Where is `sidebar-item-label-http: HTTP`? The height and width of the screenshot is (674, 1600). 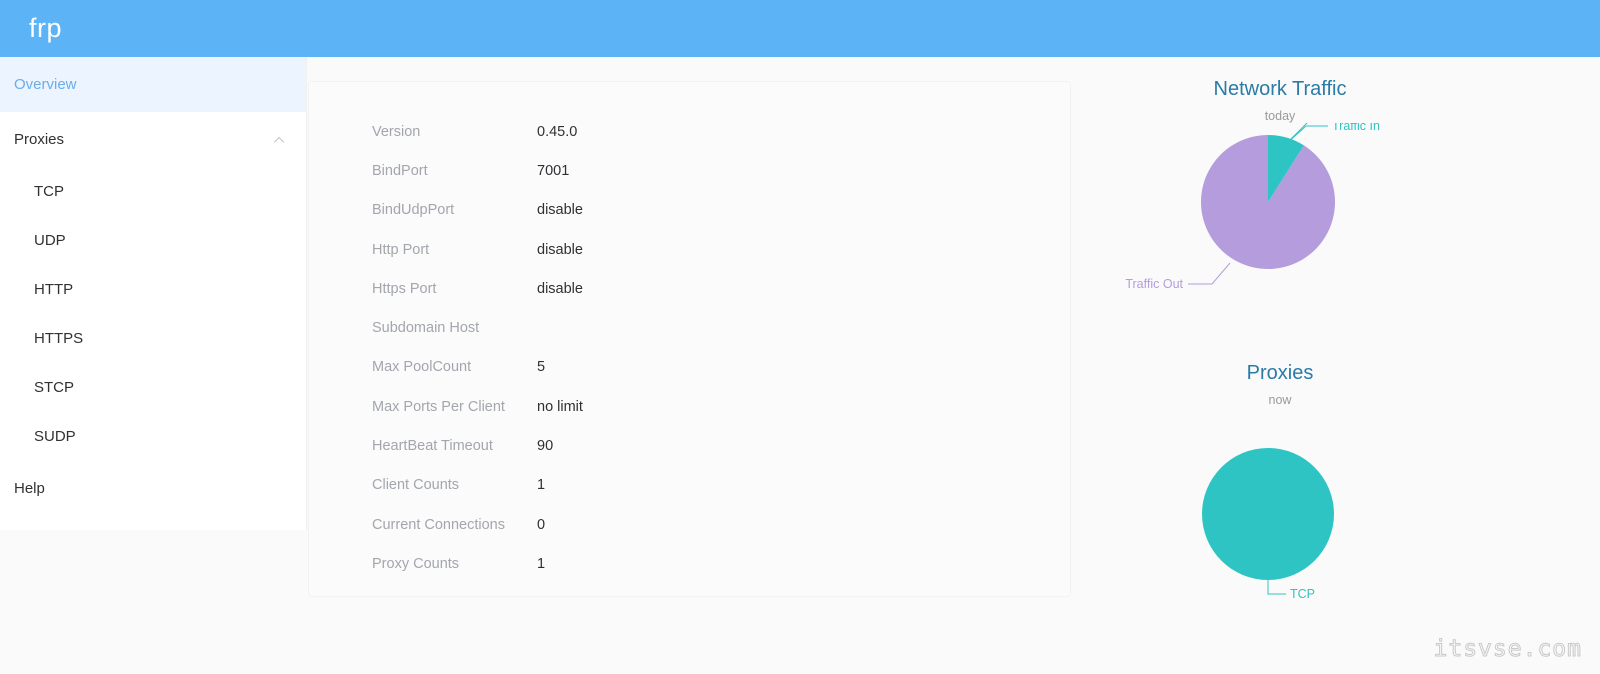
sidebar-item-label-http: HTTP is located at coordinates (54, 289).